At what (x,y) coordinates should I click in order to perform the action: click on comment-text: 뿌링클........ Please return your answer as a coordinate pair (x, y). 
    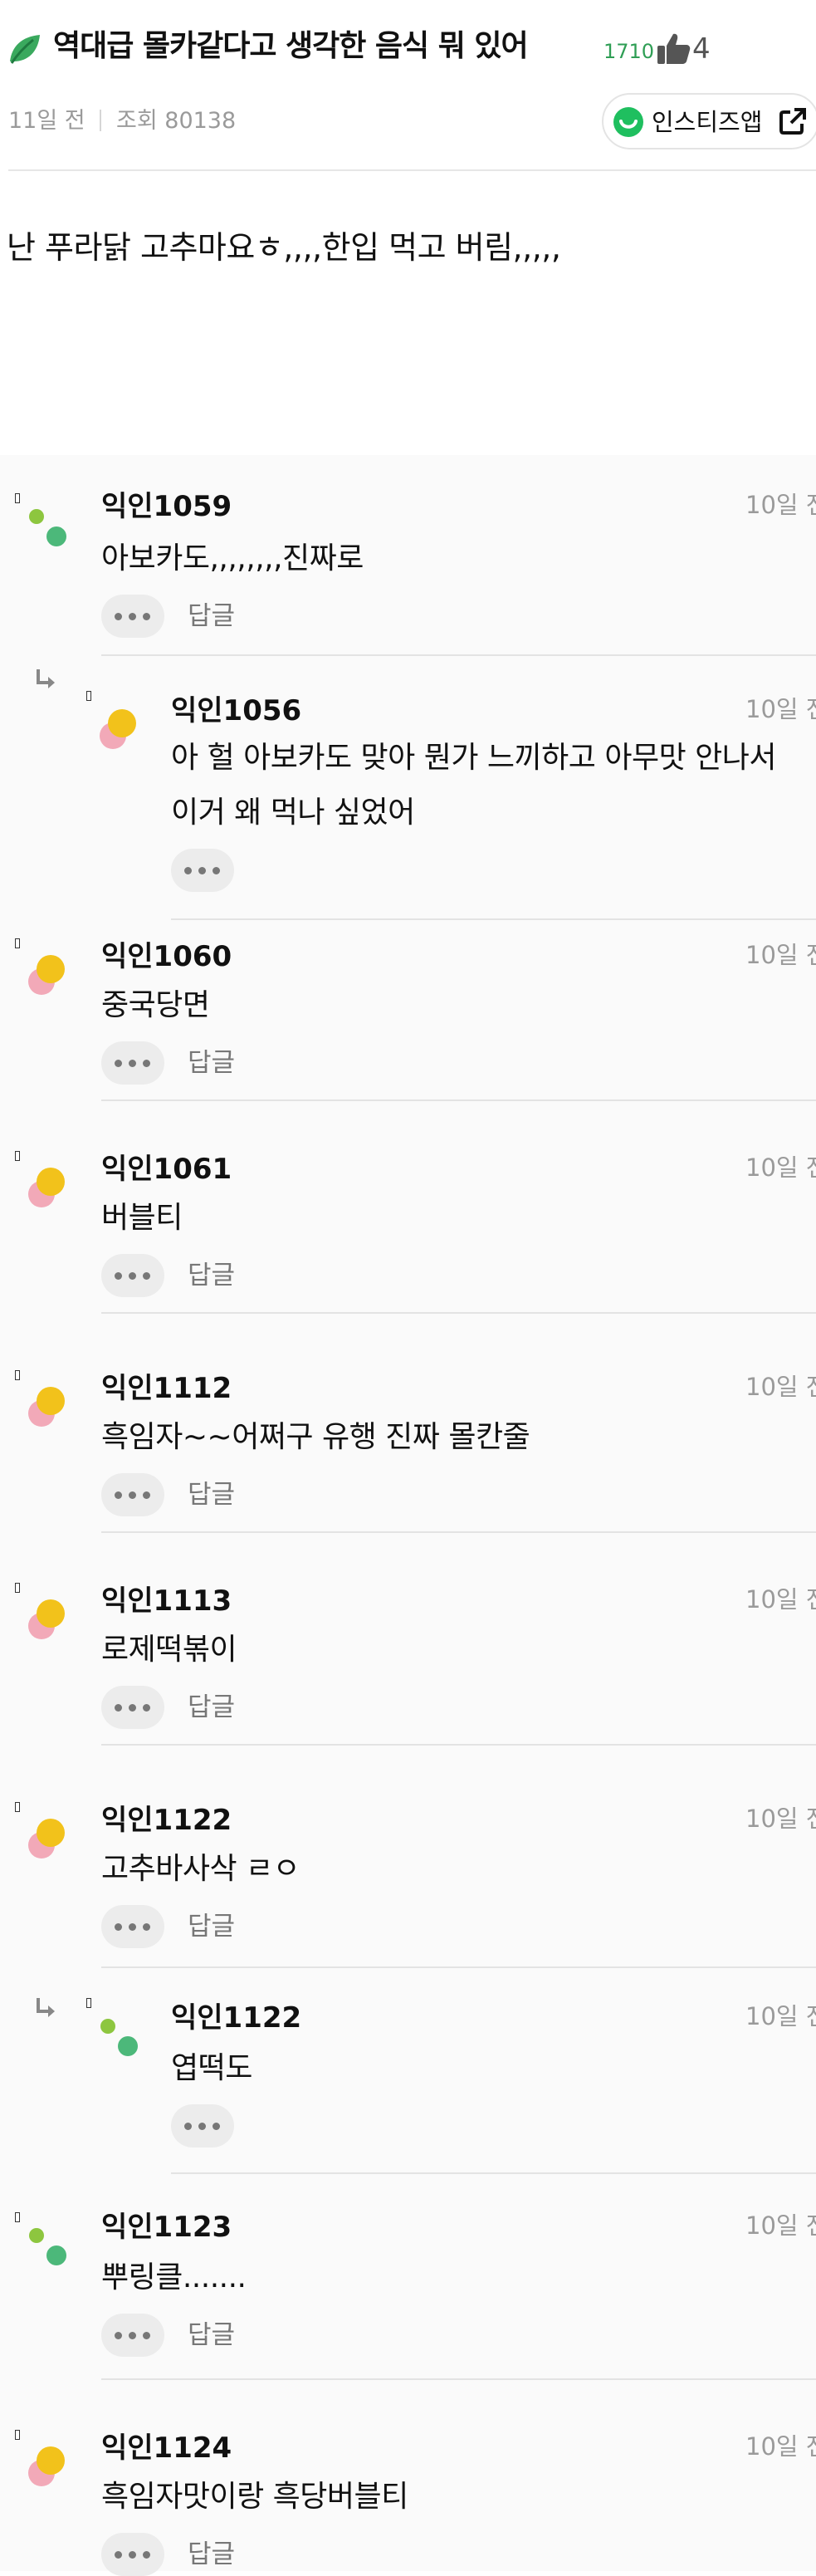
    Looking at the image, I should click on (174, 2277).